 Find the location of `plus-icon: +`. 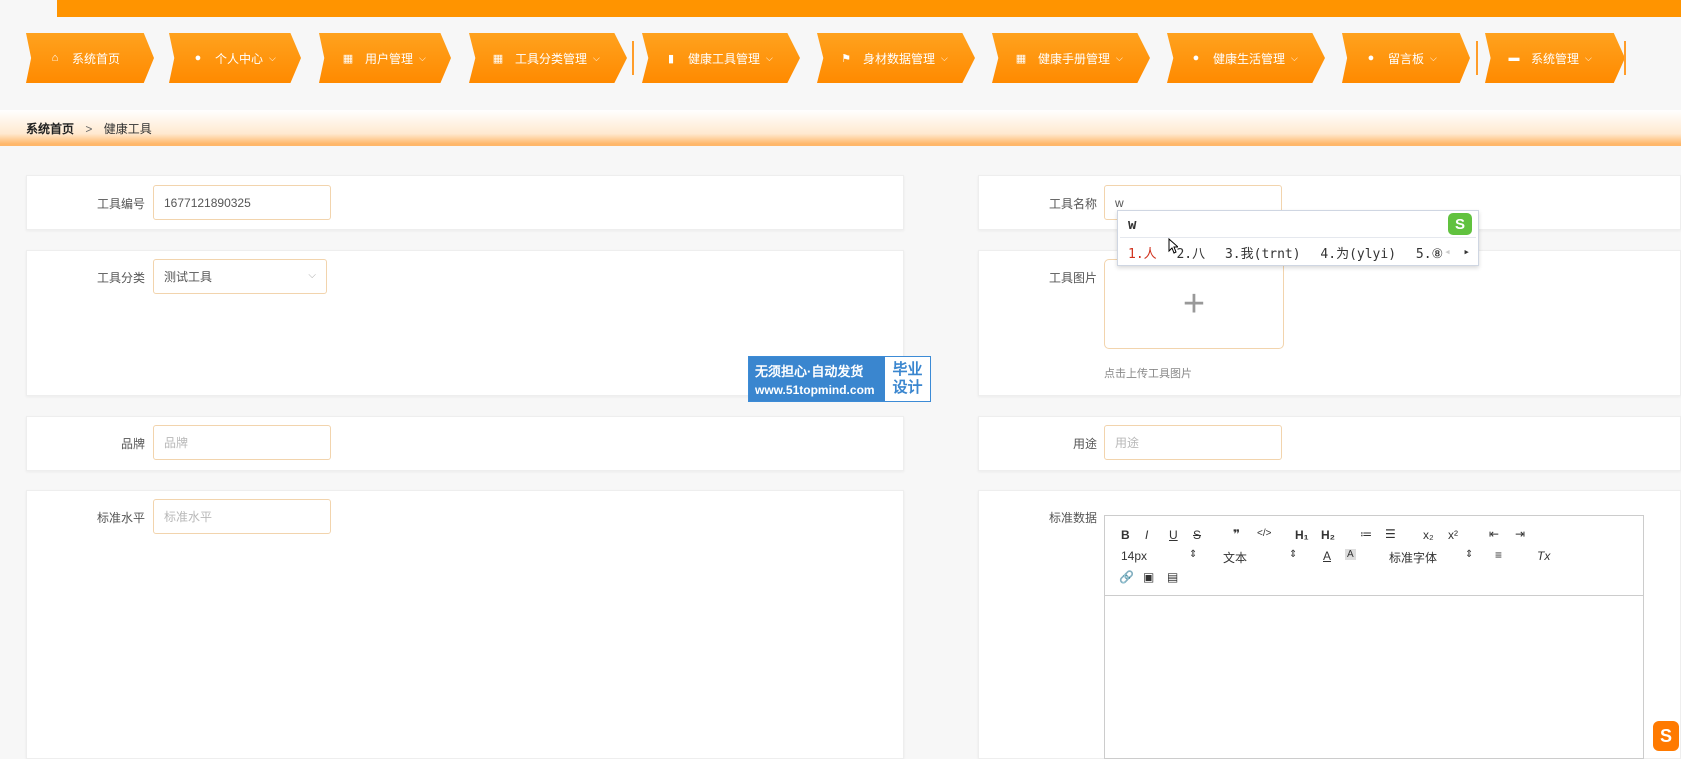

plus-icon: + is located at coordinates (1194, 303).